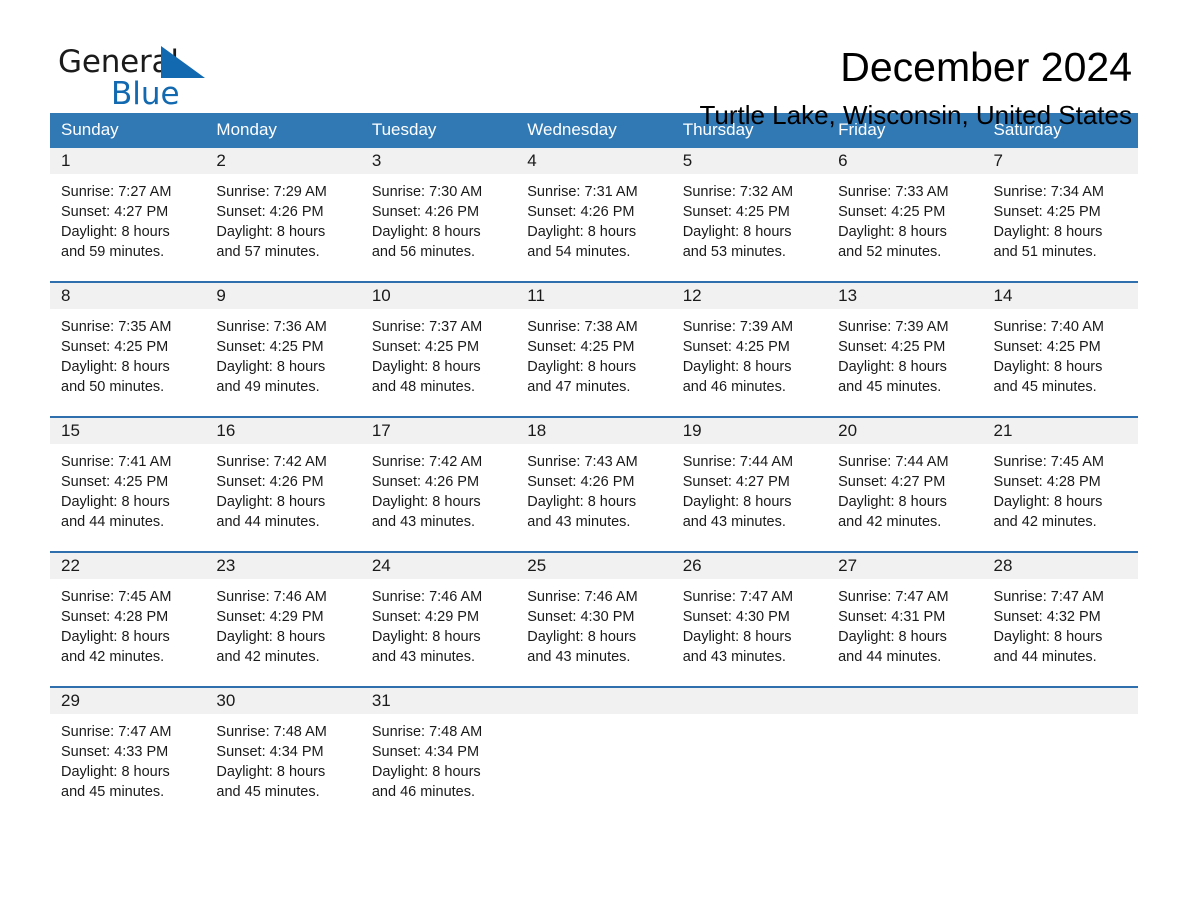 The width and height of the screenshot is (1188, 918). Describe the element at coordinates (113, 792) in the screenshot. I see `daylight-text-line2: and 45 minutes.` at that location.